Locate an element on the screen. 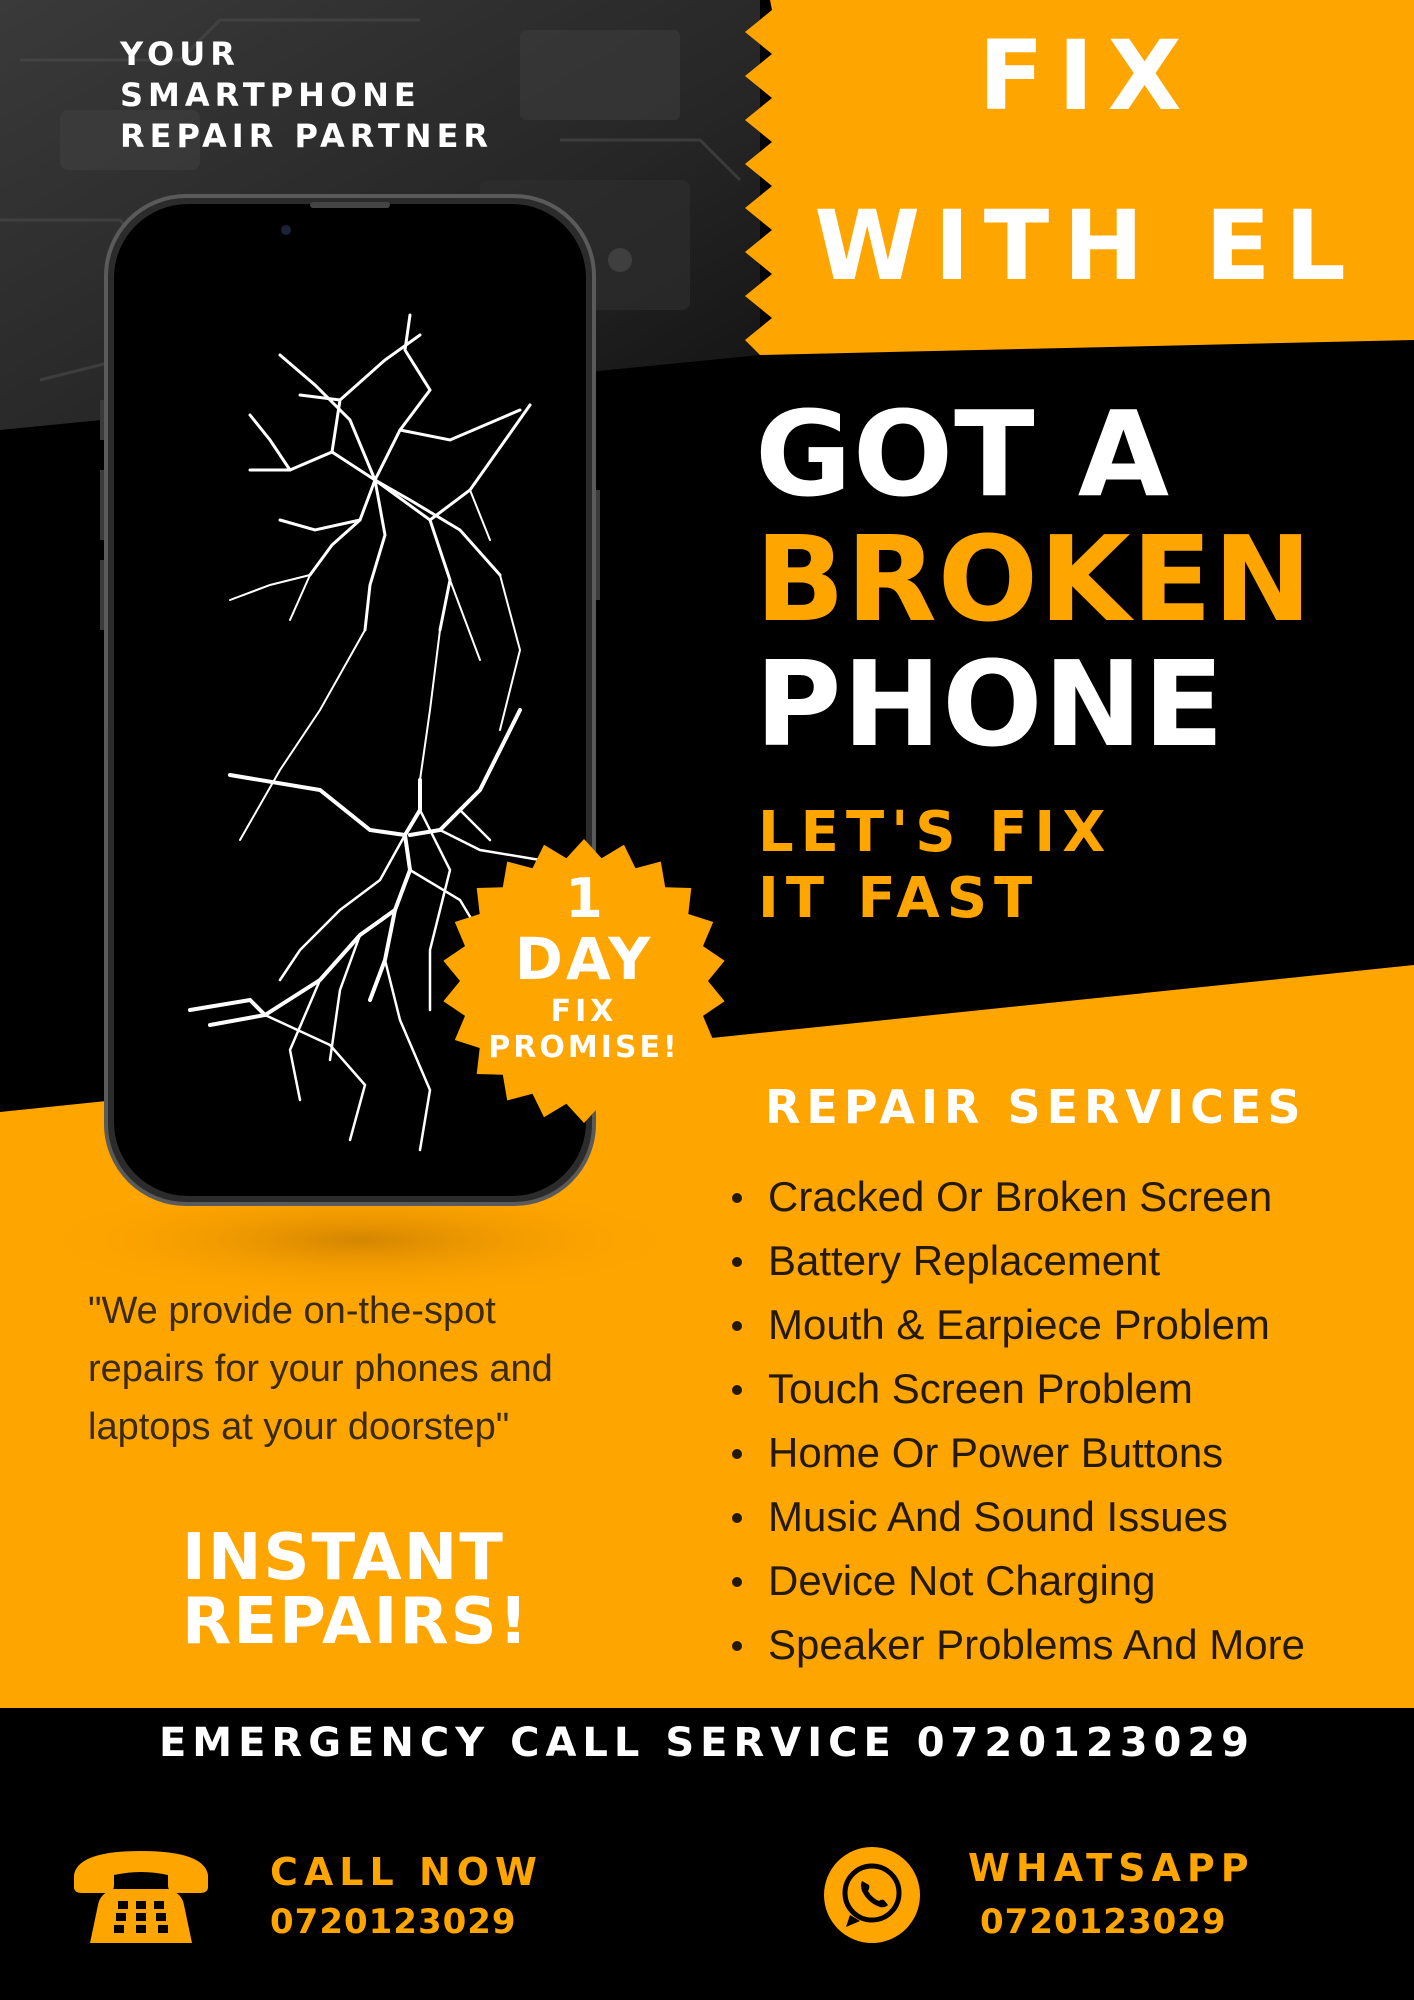 The width and height of the screenshot is (1414, 2000). list-item: Music And Sound Issues is located at coordinates (1017, 1517).